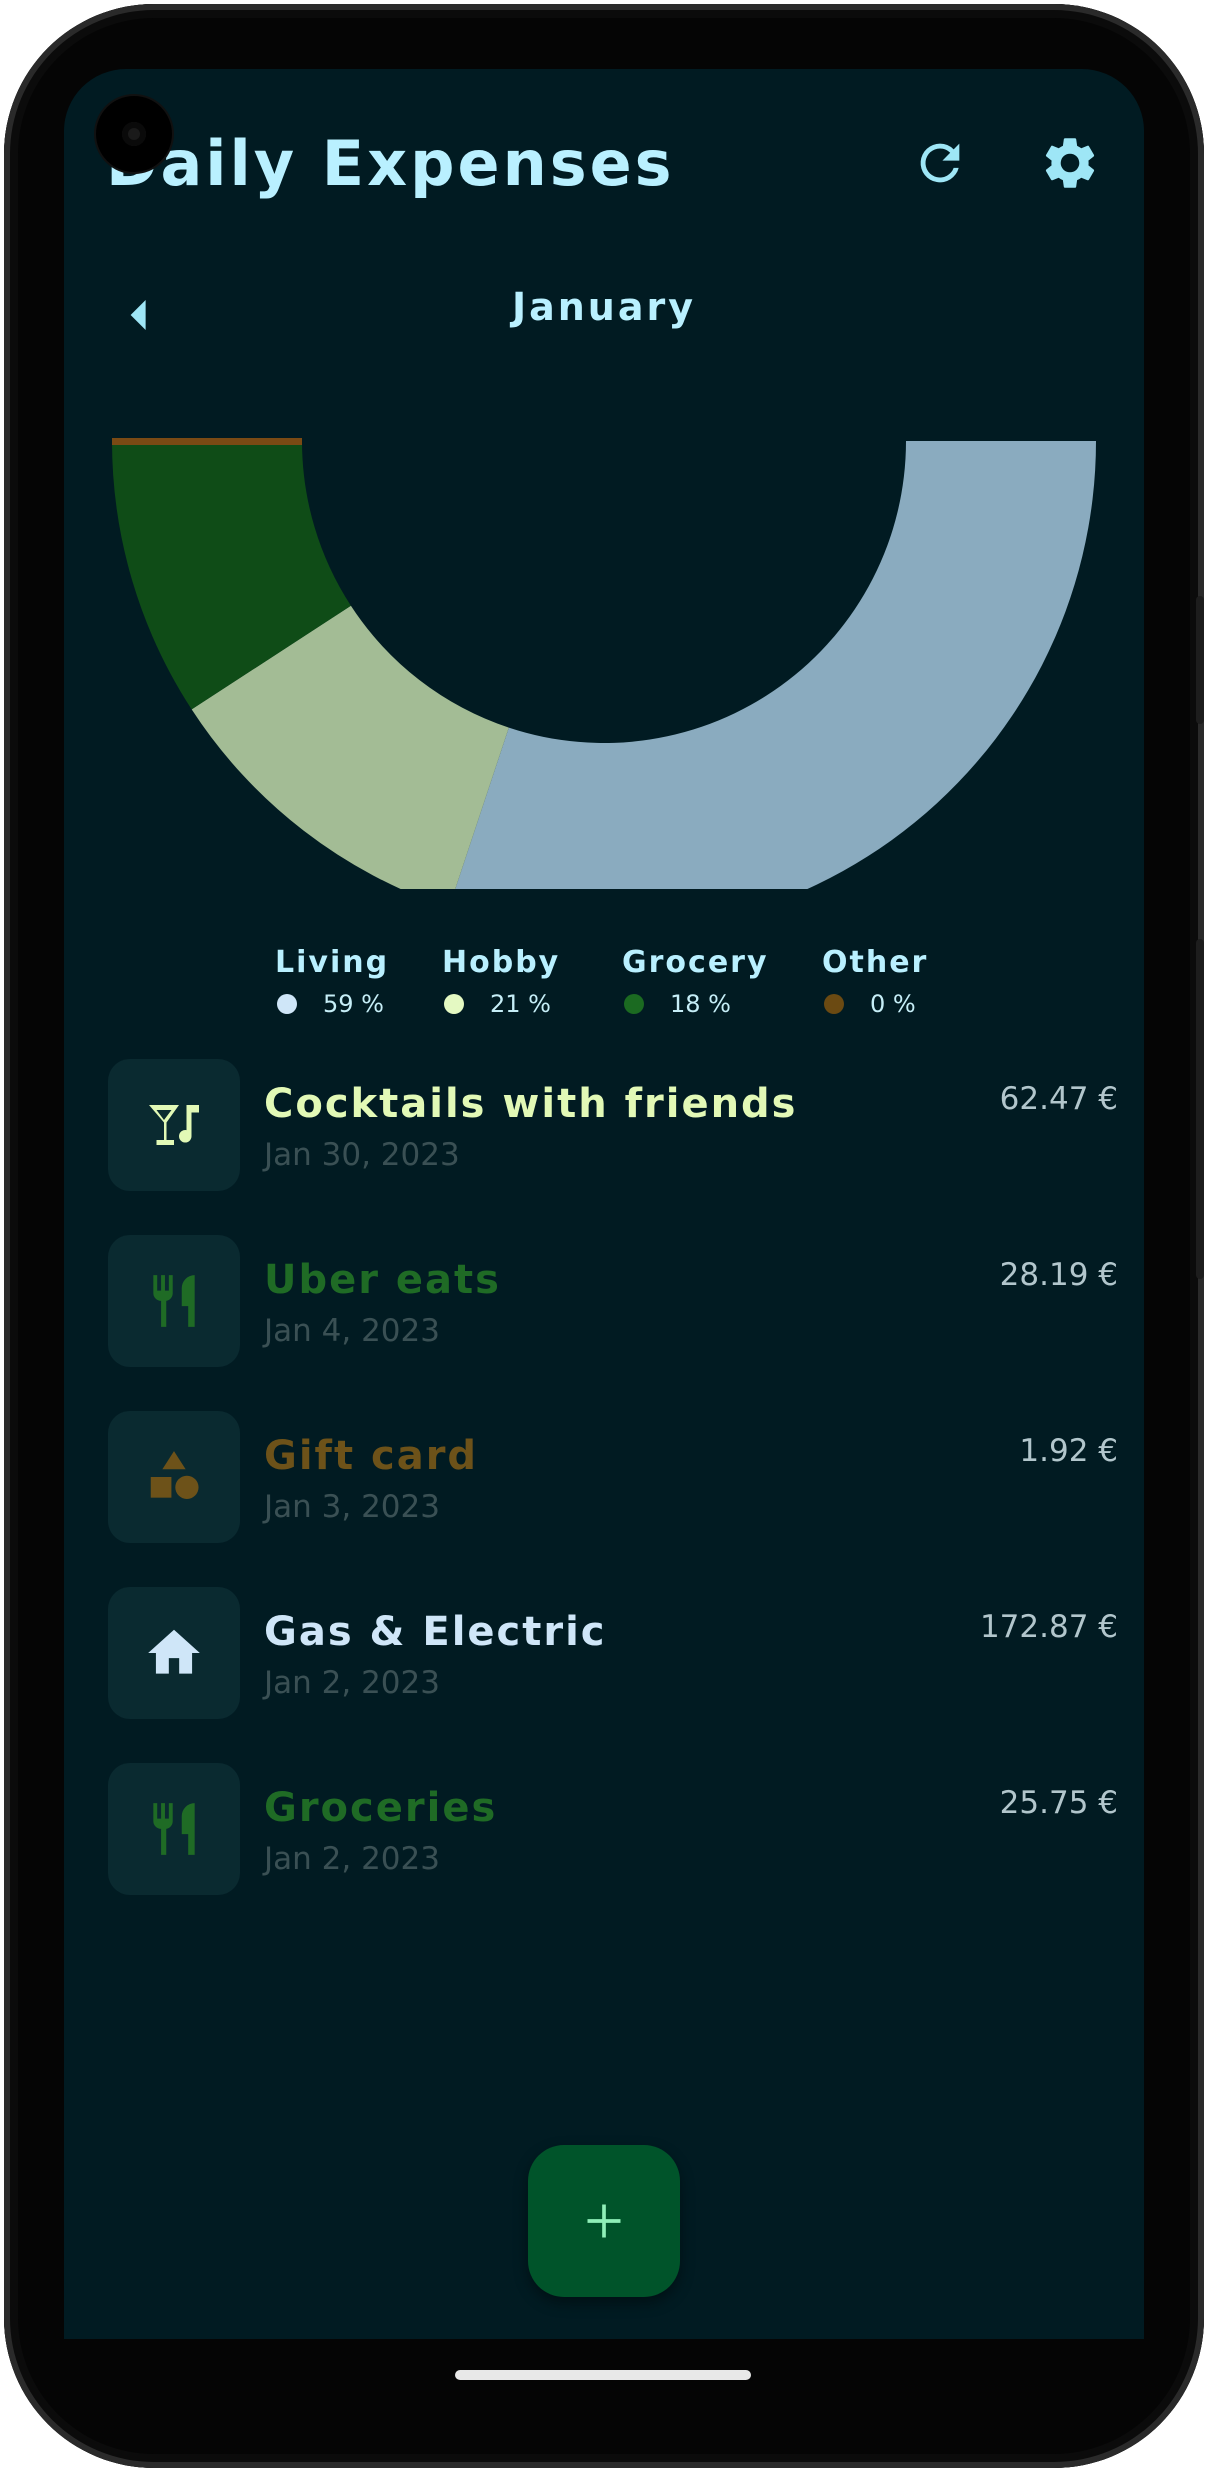  What do you see at coordinates (352, 1507) in the screenshot?
I see `expense-date: Jan 3, 2023` at bounding box center [352, 1507].